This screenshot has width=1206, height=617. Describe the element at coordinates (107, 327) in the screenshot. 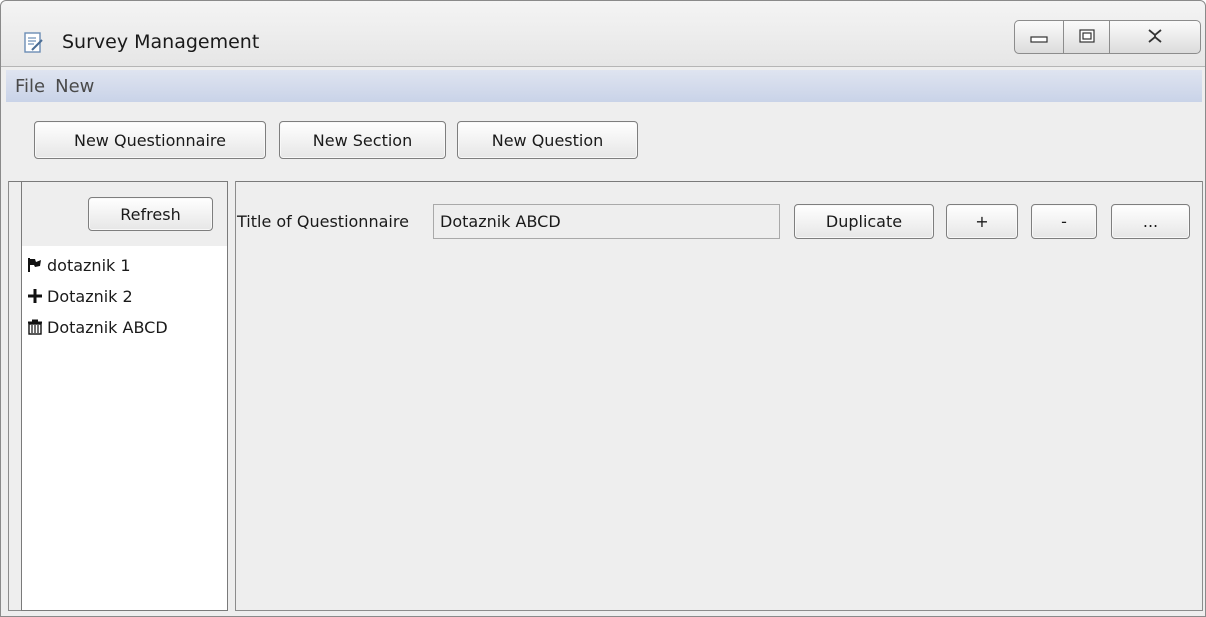

I see `tree-item-label: Dotaznik ABCD` at that location.